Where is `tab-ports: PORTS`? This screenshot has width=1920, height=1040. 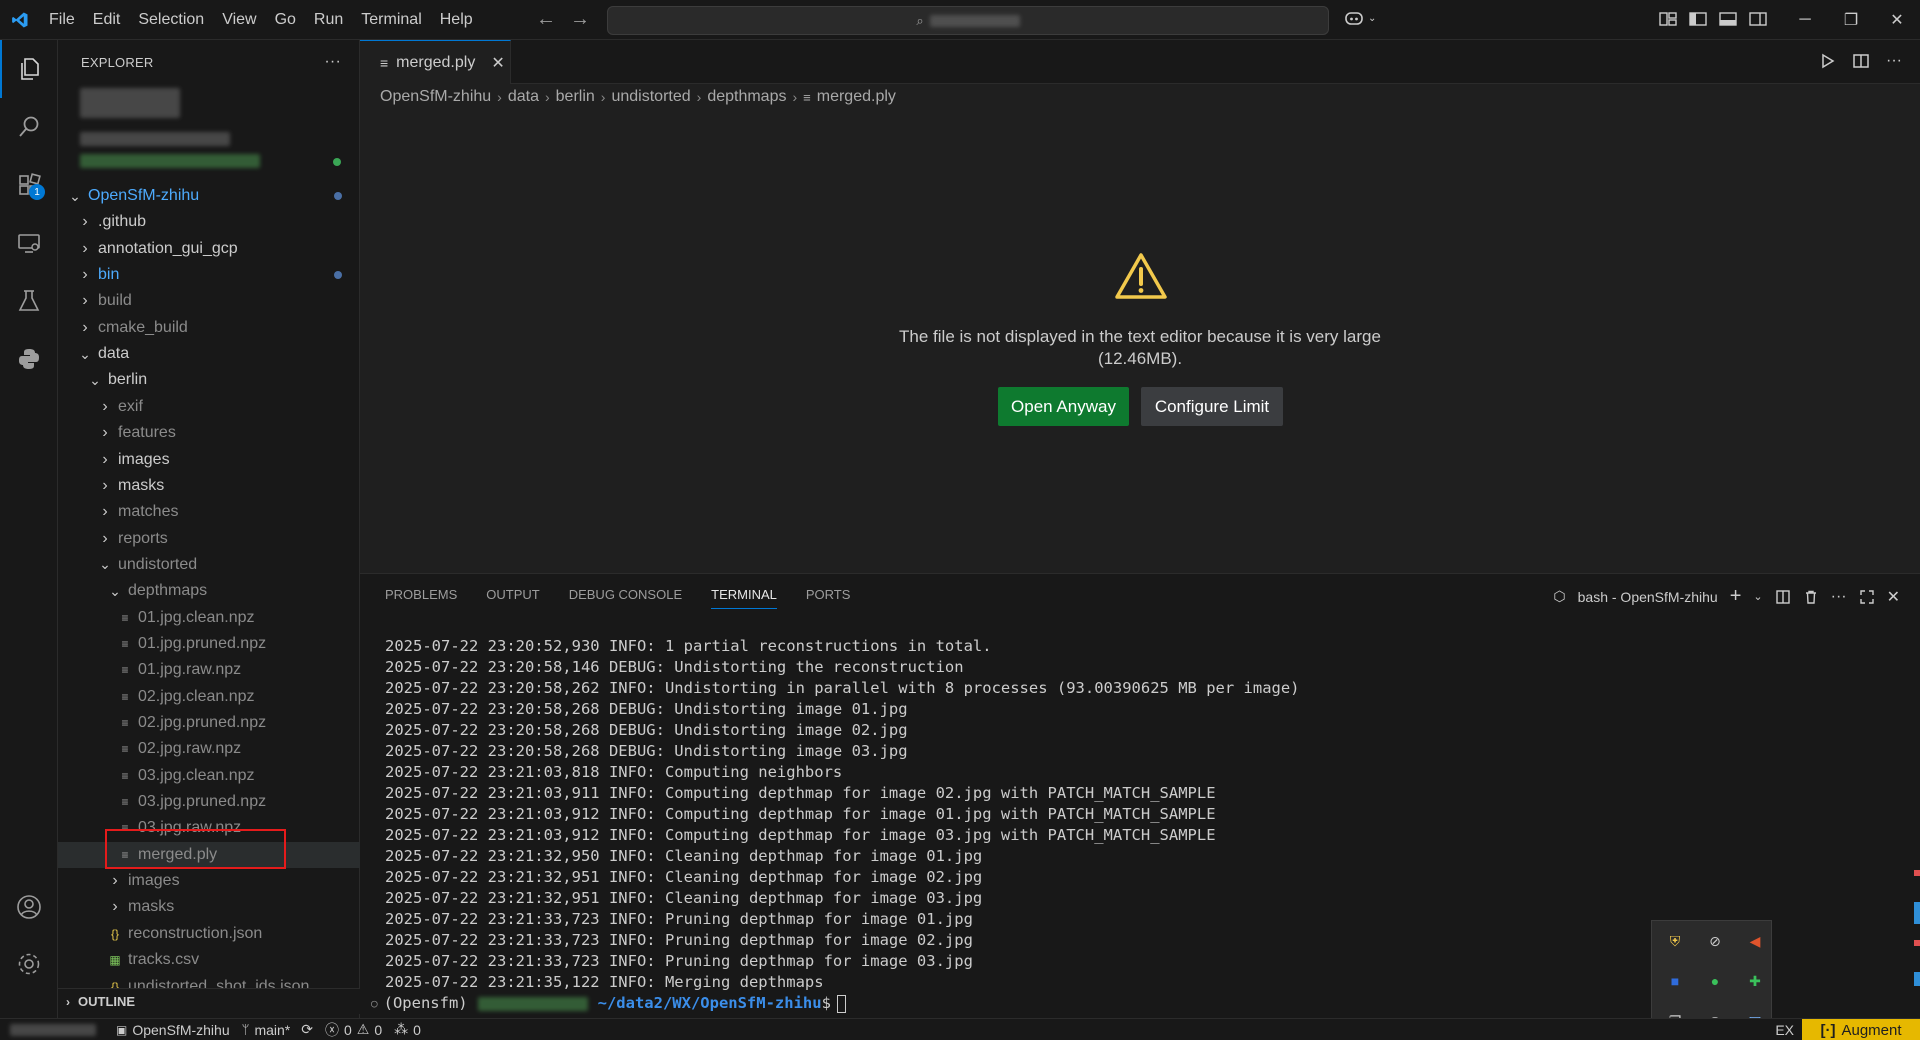
tab-ports: PORTS is located at coordinates (828, 598).